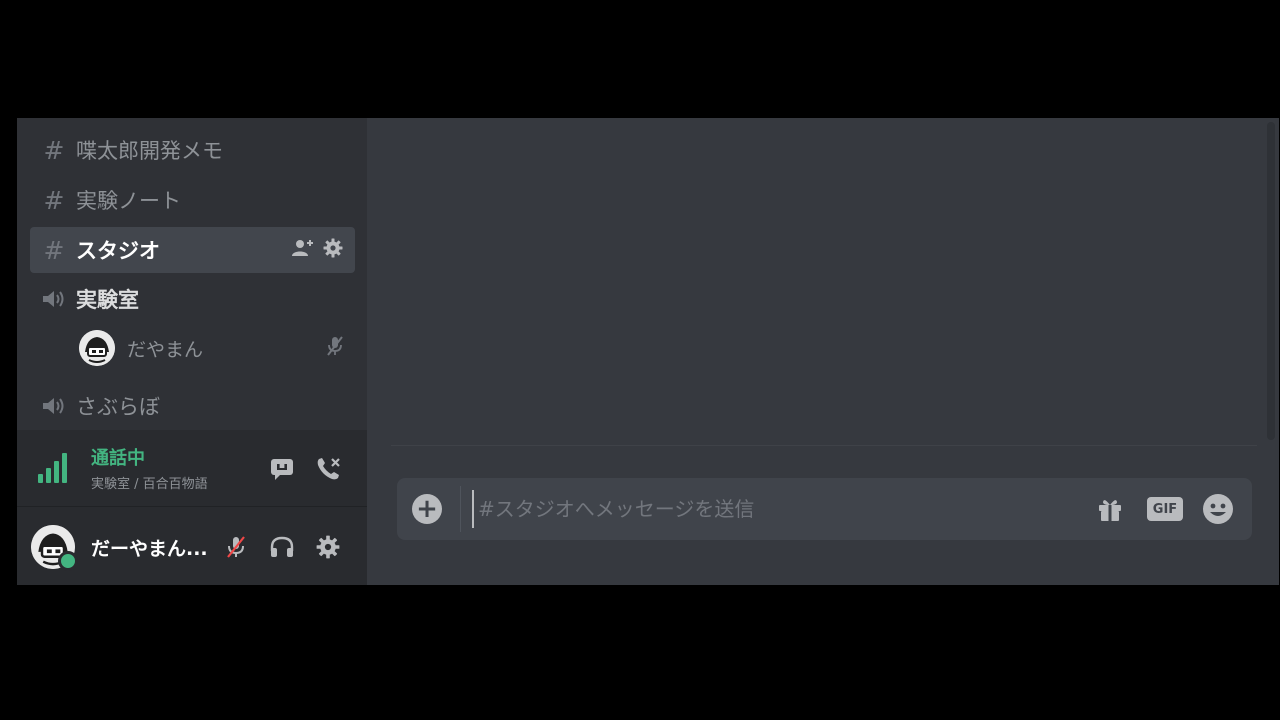 This screenshot has width=1280, height=720. I want to click on channel-item-dev-memo: # 喋太郎開発メモ, so click(192, 150).